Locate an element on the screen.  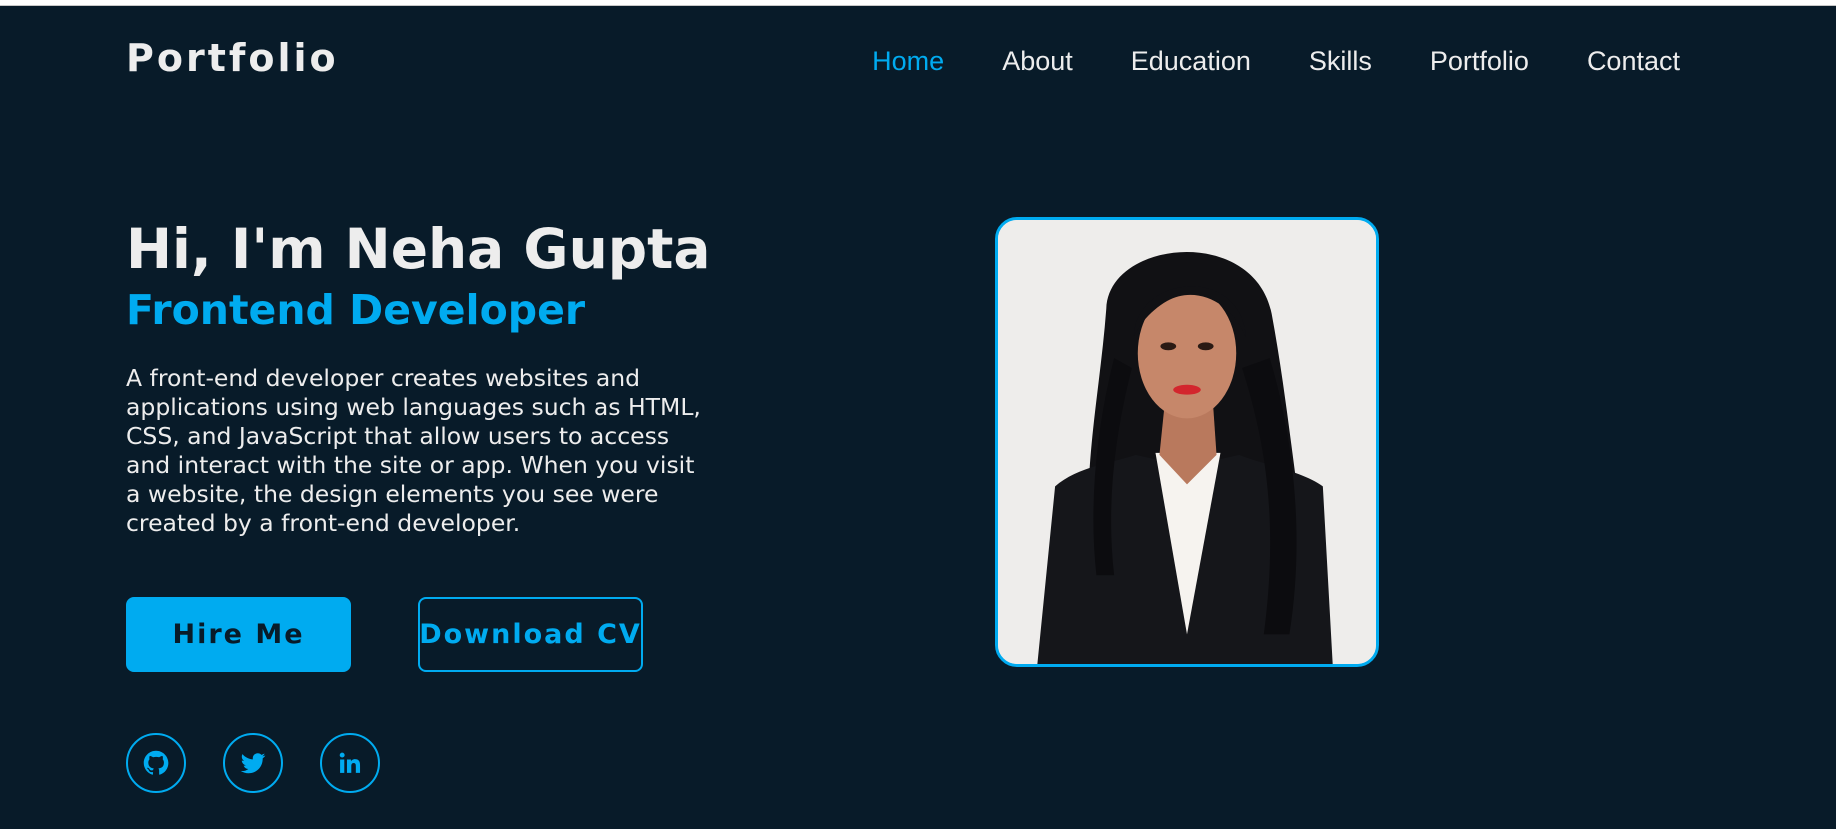
linkedin-icon is located at coordinates (350, 762).